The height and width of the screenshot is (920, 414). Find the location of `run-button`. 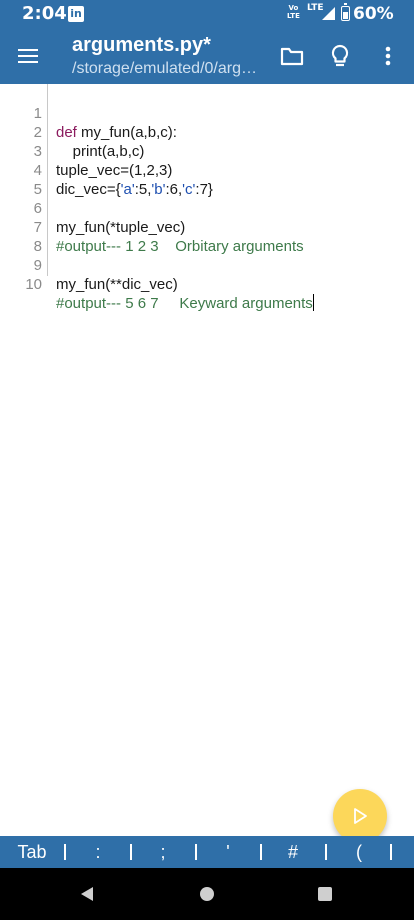

run-button is located at coordinates (360, 816).